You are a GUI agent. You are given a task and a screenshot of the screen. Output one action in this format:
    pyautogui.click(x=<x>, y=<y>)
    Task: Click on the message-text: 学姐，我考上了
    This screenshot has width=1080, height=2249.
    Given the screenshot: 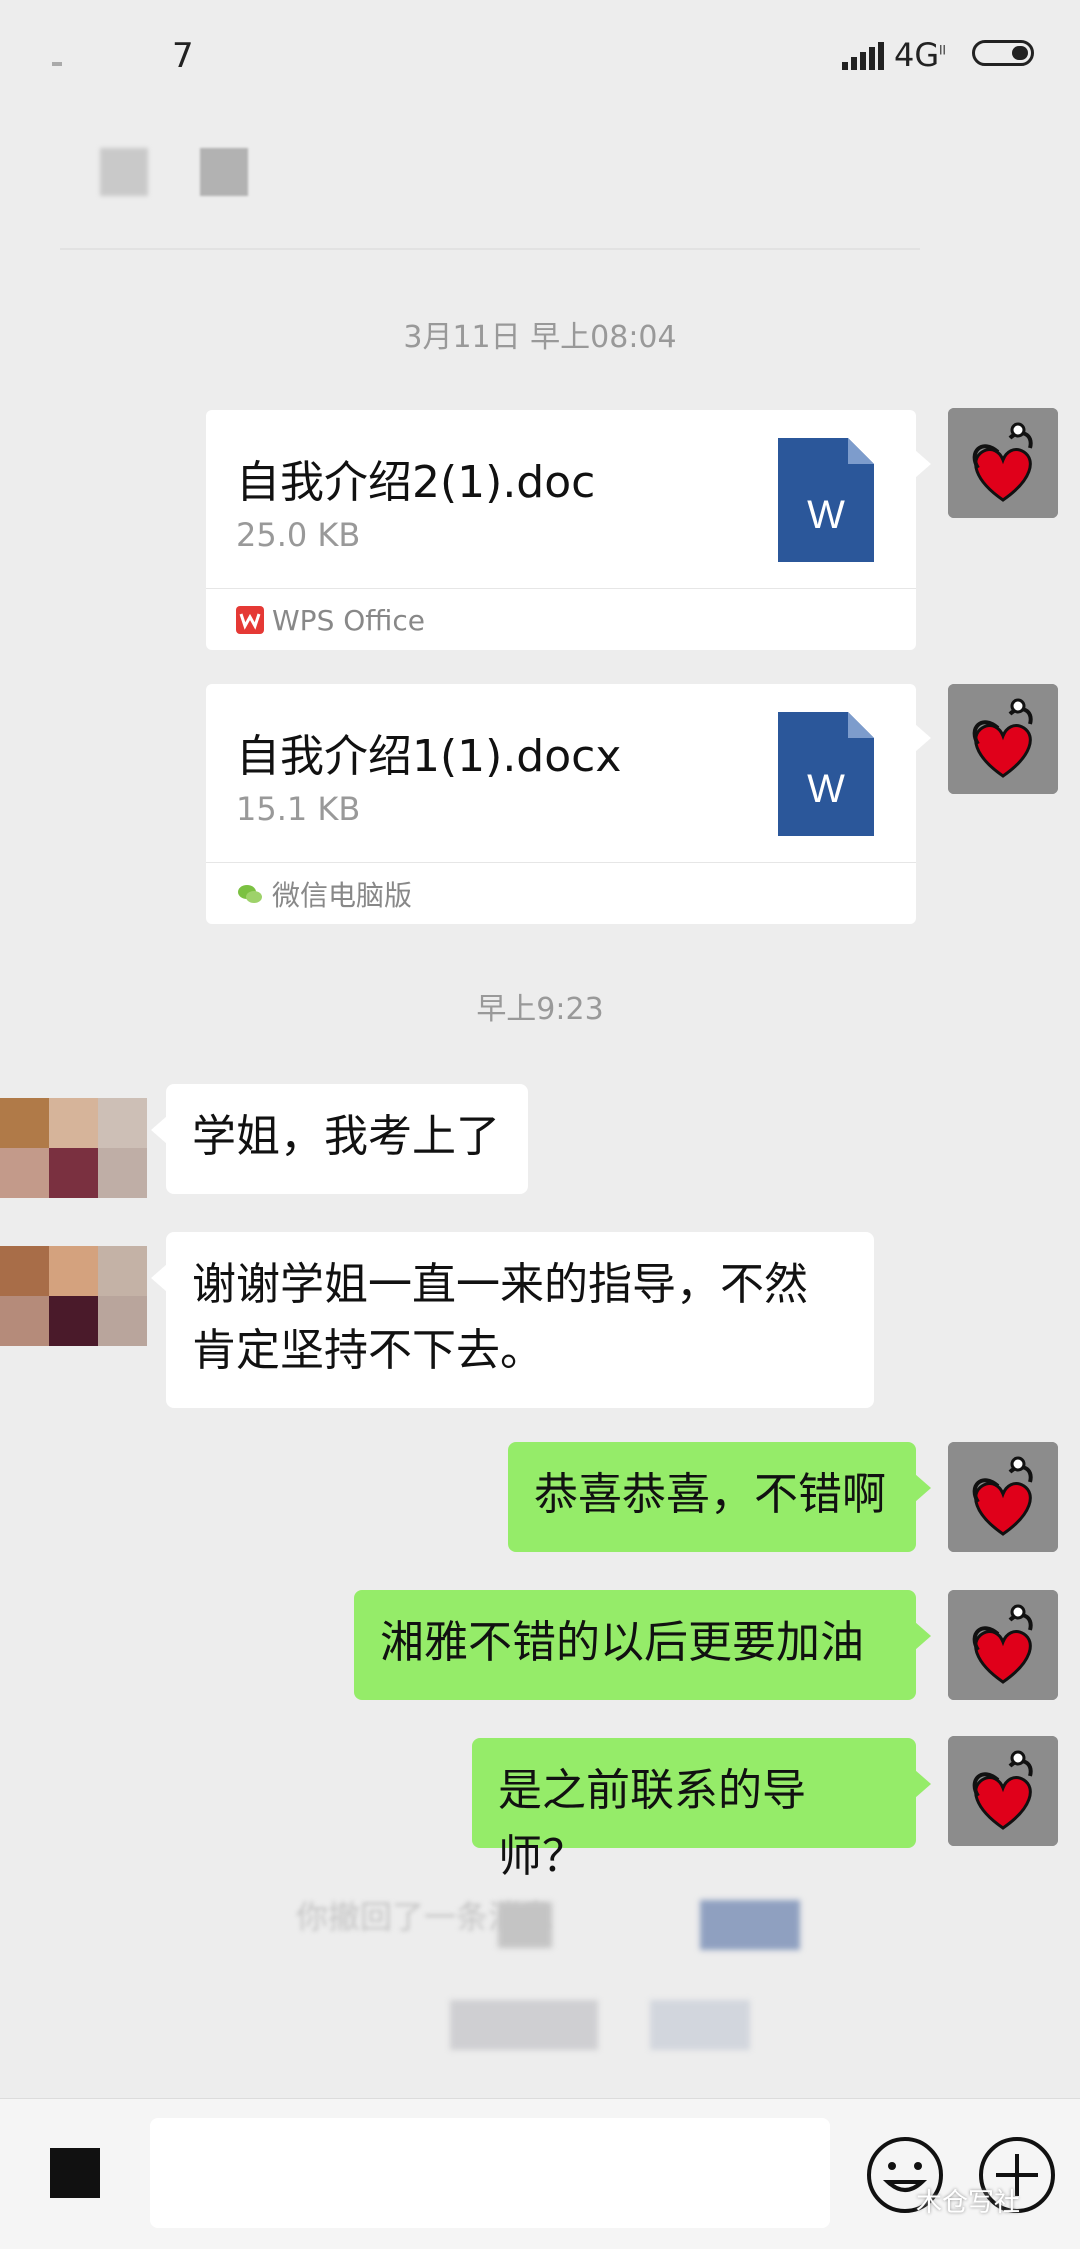 What is the action you would take?
    pyautogui.click(x=346, y=1136)
    